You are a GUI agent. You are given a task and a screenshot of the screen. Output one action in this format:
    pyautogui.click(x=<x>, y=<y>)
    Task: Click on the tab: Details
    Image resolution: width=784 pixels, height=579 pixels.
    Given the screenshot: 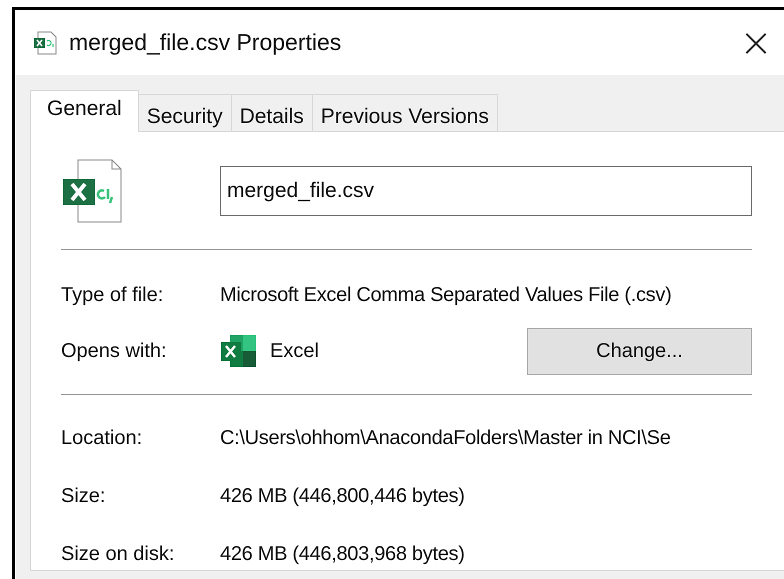 What is the action you would take?
    pyautogui.click(x=272, y=112)
    